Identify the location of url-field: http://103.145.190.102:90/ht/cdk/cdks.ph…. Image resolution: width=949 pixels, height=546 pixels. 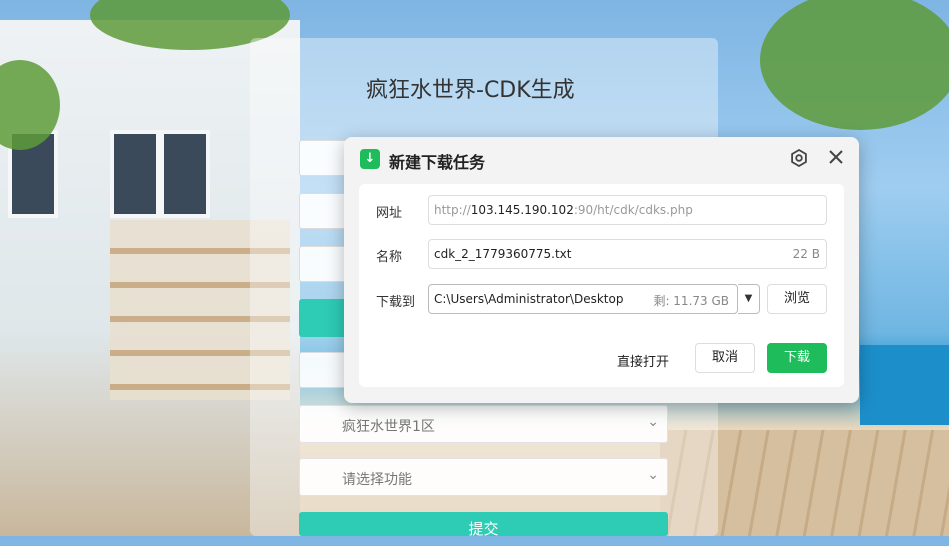
(627, 210).